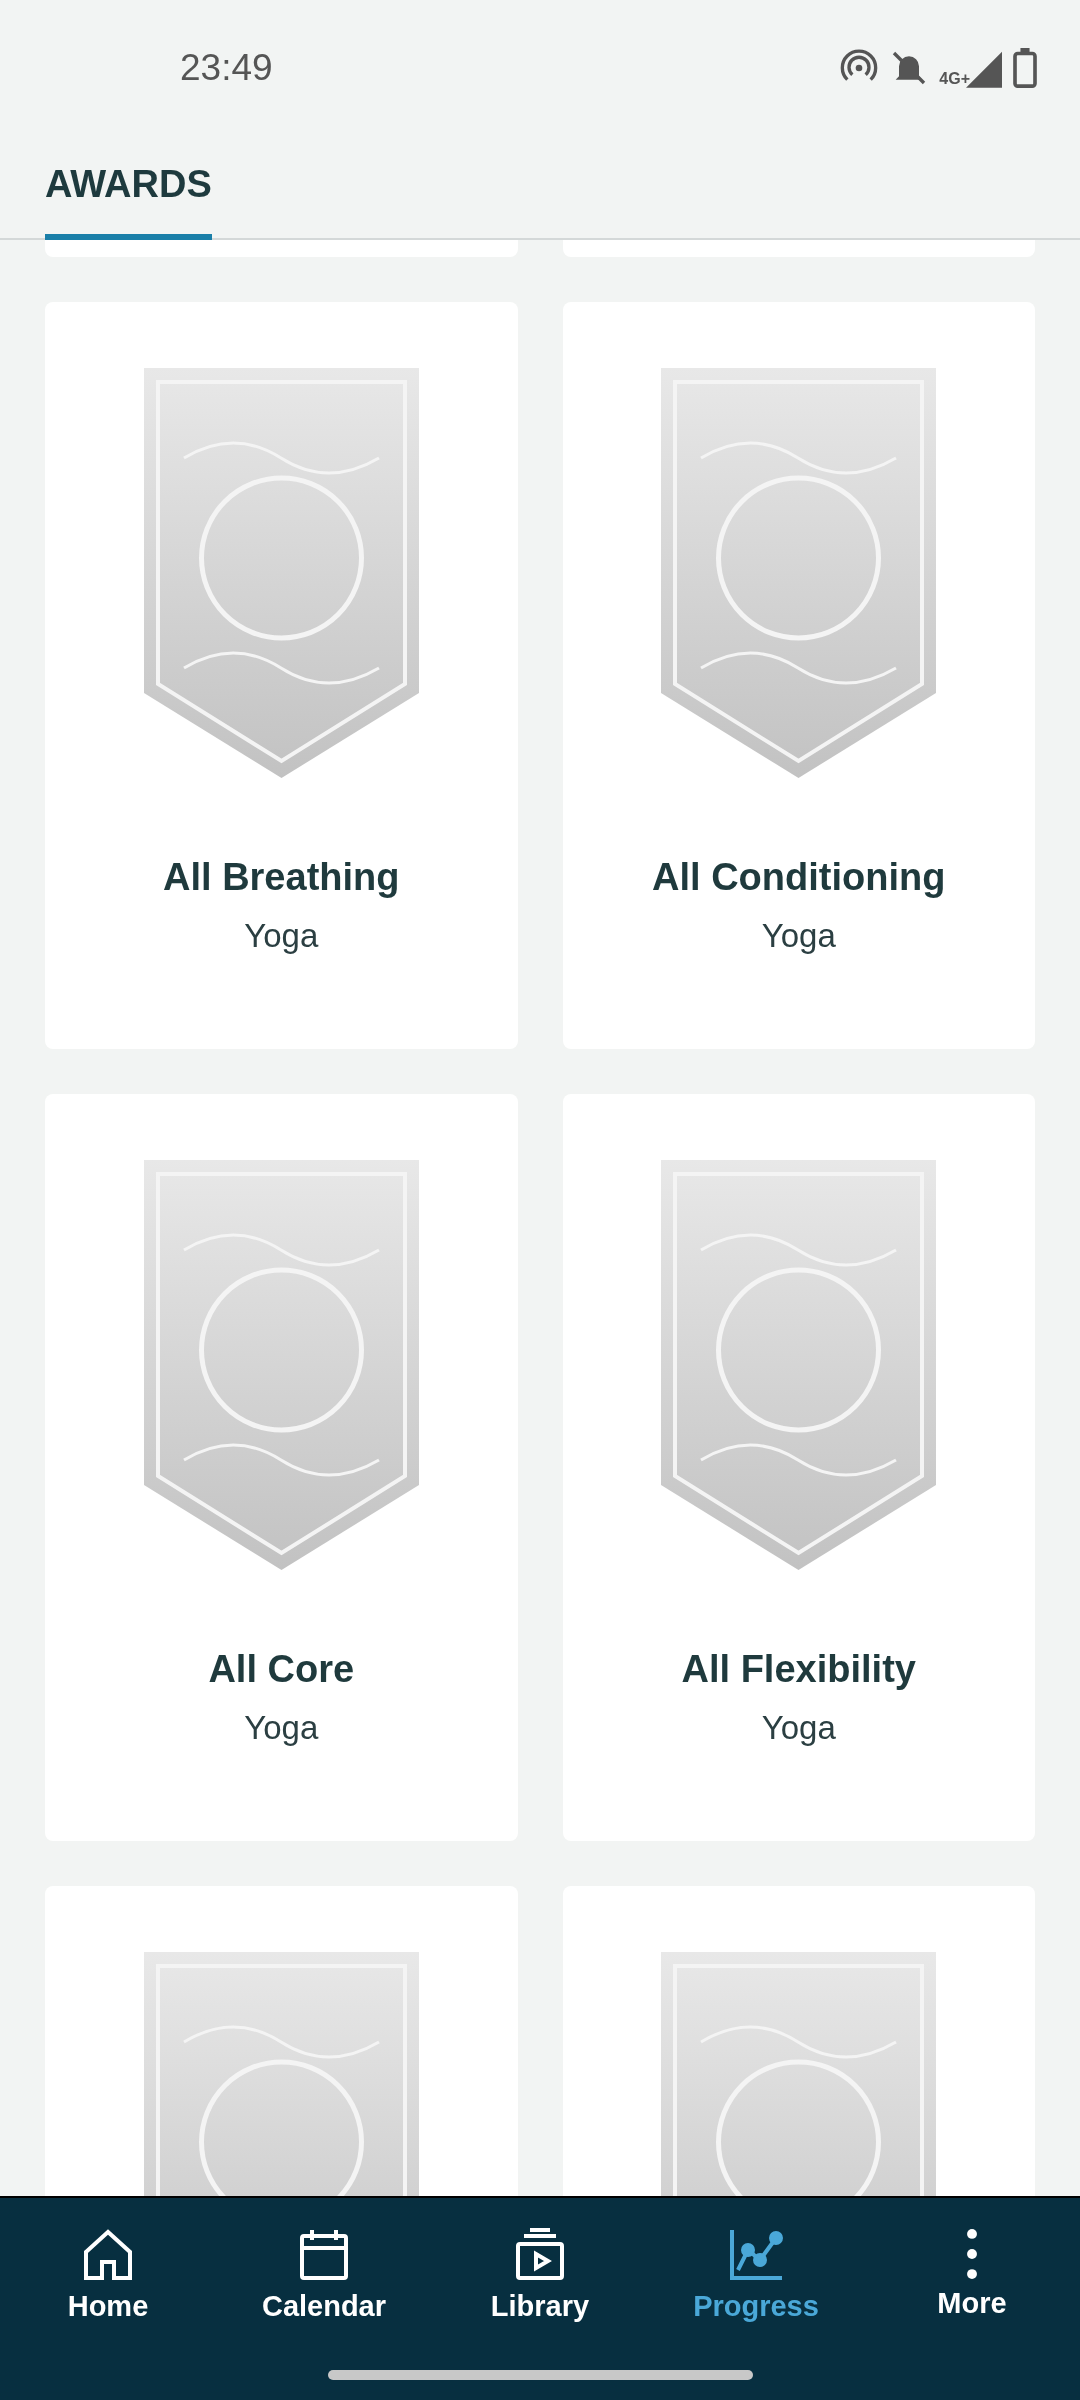 This screenshot has width=1080, height=2400. Describe the element at coordinates (226, 68) in the screenshot. I see `status-time: 23:49` at that location.